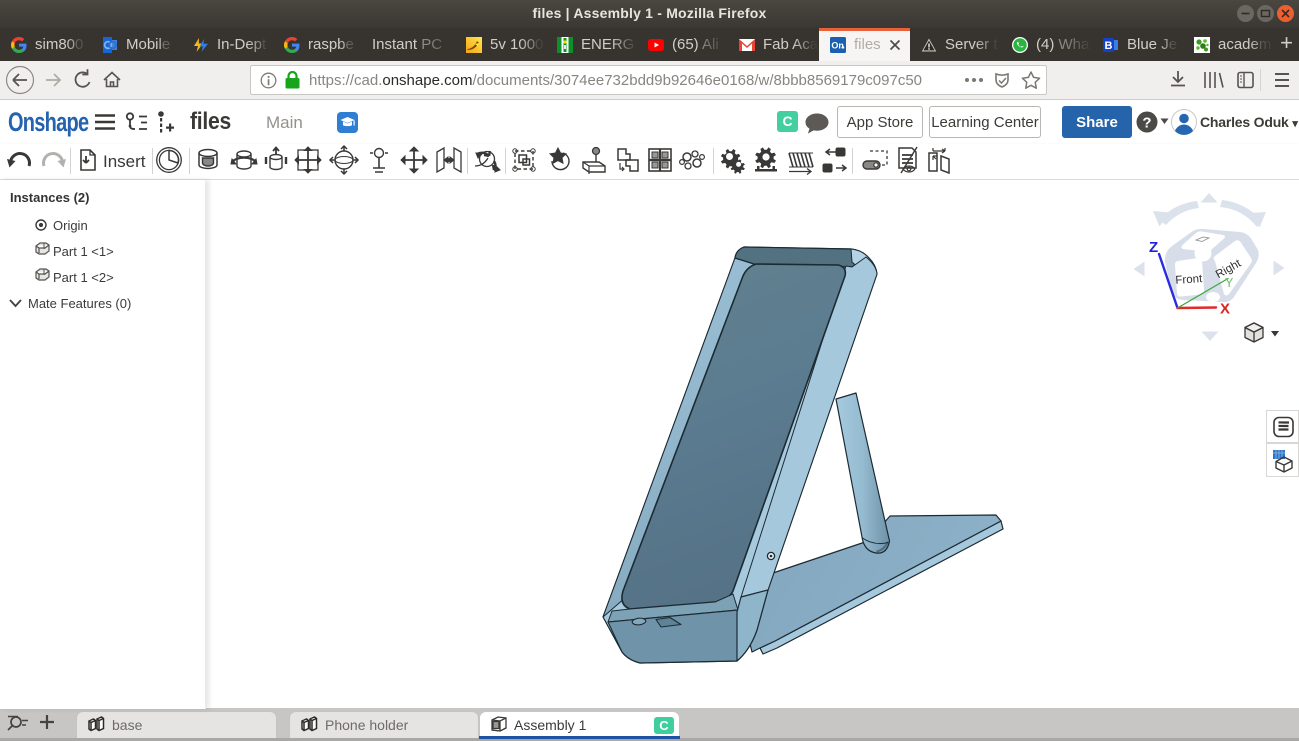 The image size is (1299, 741). I want to click on svg-text: X, so click(1225, 309).